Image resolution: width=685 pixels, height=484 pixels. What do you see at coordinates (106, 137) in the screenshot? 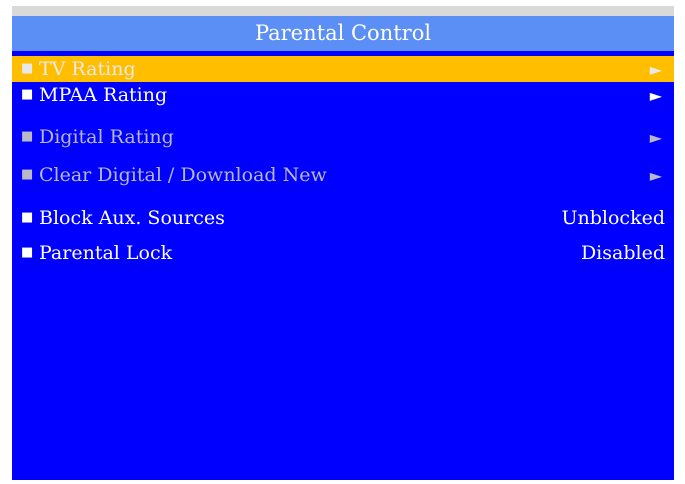
I see `menu-item-label: Digital Rating` at bounding box center [106, 137].